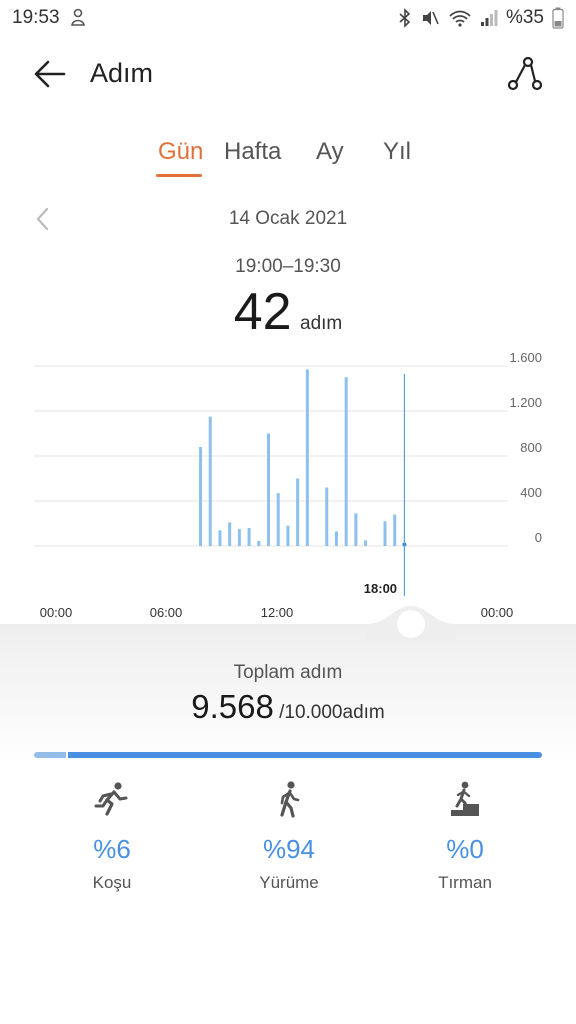 The image size is (576, 1024). What do you see at coordinates (305, 755) in the screenshot?
I see `walking-share-segment` at bounding box center [305, 755].